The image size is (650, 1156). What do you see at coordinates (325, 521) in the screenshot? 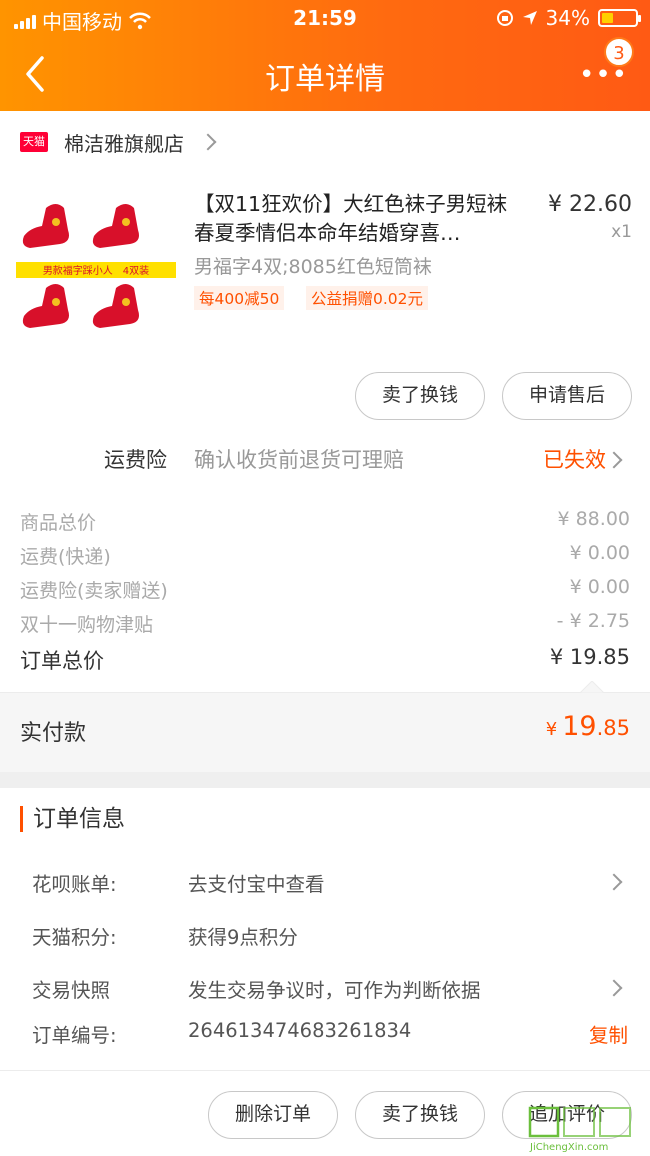
I see `price-line: 商品总价 ¥ 88.00` at bounding box center [325, 521].